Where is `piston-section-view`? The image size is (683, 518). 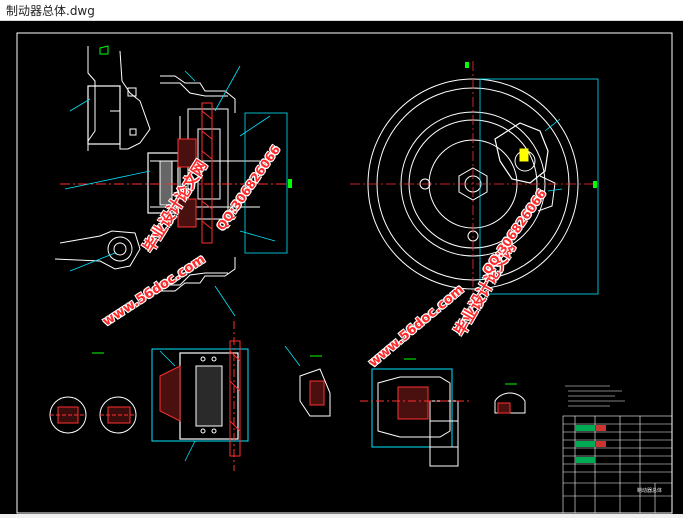
piston-section-view is located at coordinates (415, 417).